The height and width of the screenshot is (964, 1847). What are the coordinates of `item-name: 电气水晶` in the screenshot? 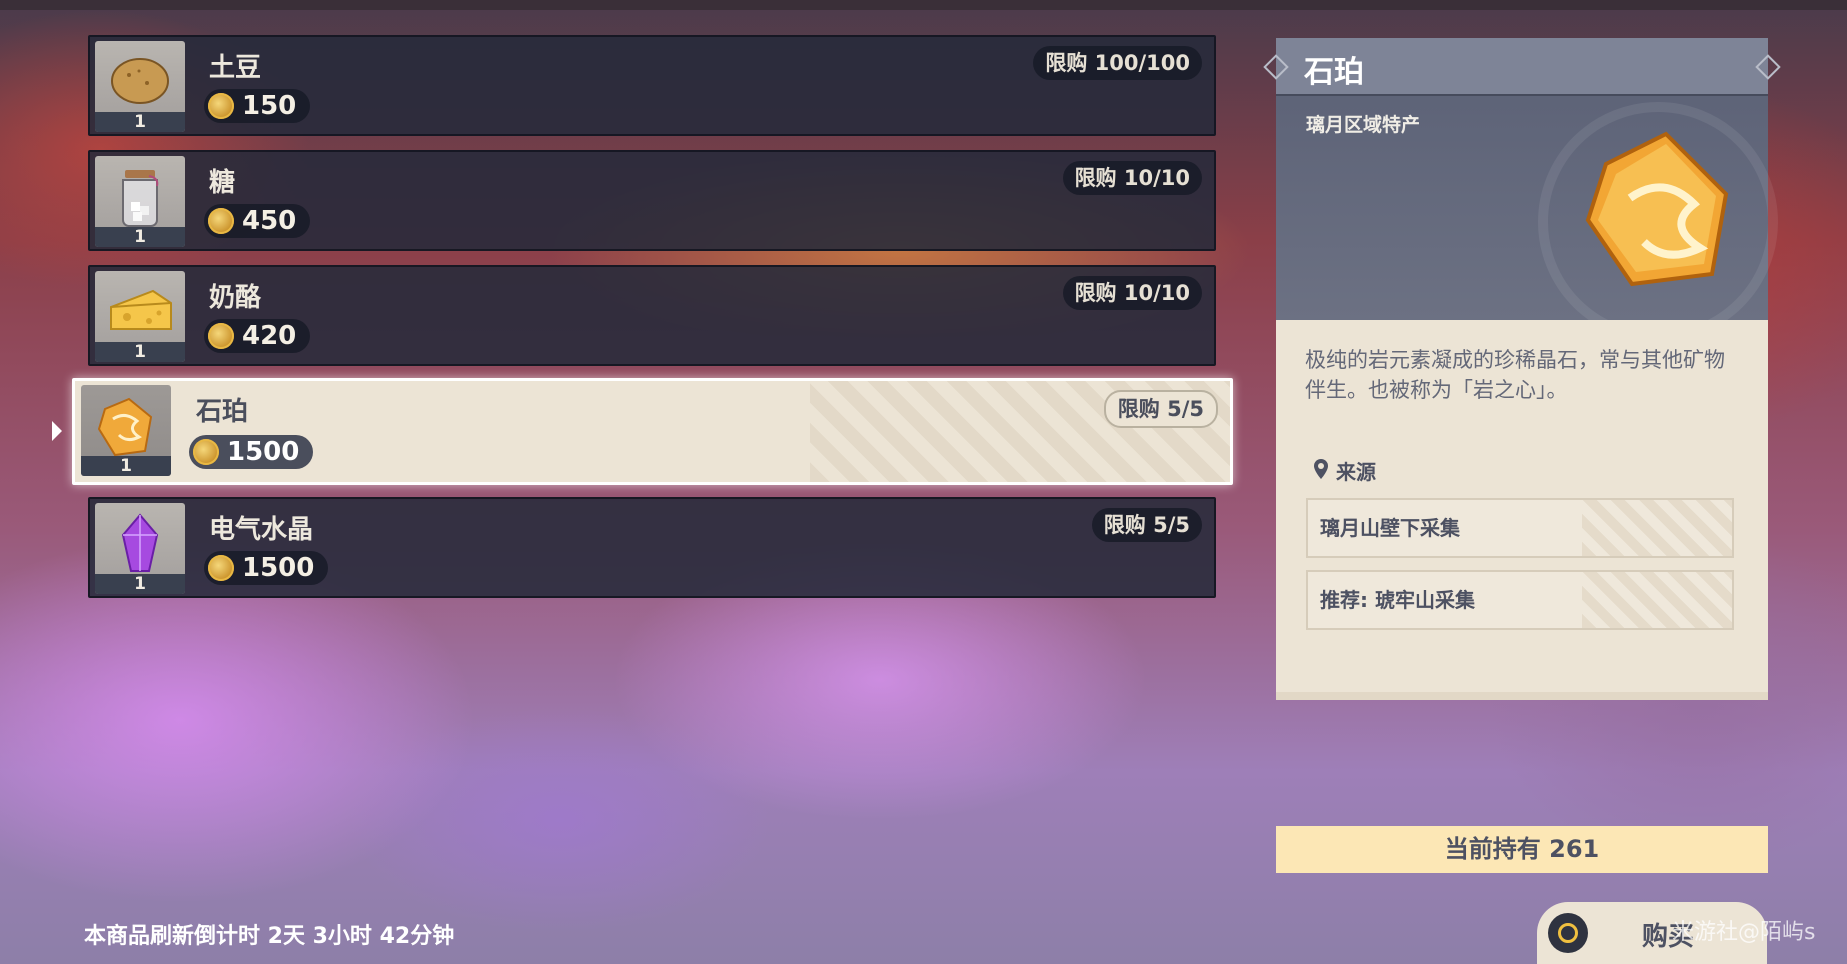 It's located at (261, 530).